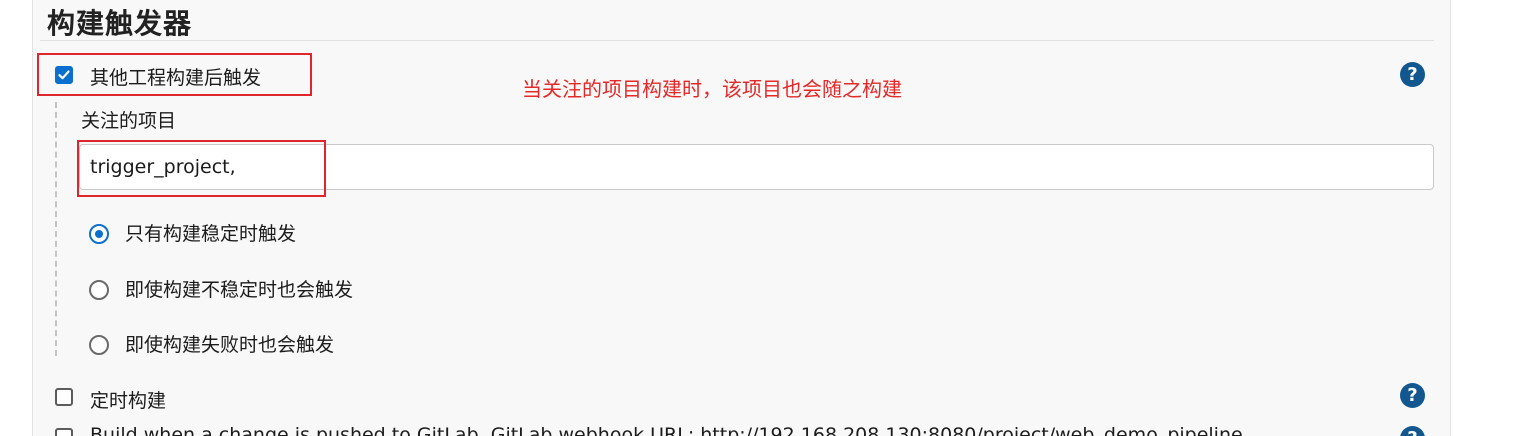  What do you see at coordinates (64, 397) in the screenshot?
I see `scheduled-build-checkbox` at bounding box center [64, 397].